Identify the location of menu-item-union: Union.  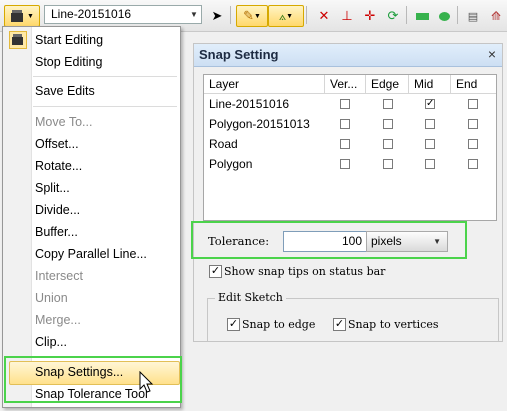
(51, 298).